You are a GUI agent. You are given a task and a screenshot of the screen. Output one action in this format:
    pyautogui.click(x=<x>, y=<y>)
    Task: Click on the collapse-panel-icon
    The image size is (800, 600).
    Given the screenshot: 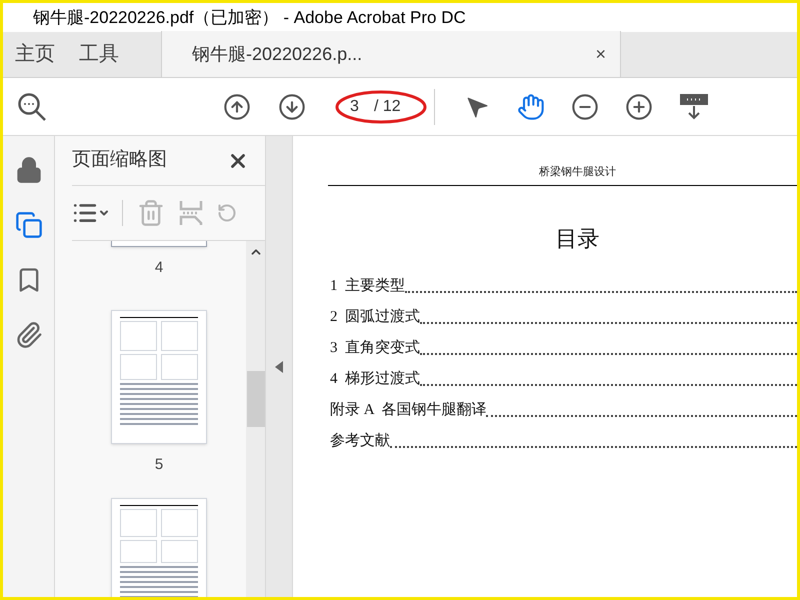 What is the action you would take?
    pyautogui.click(x=279, y=366)
    